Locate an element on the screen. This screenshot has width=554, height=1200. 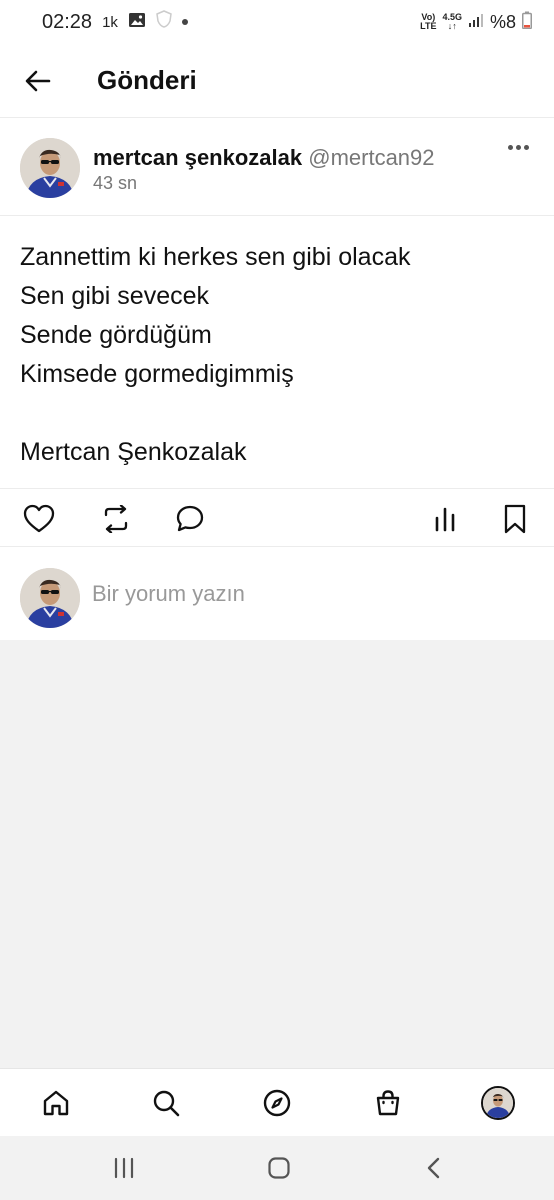
comment-icon is located at coordinates (190, 518).